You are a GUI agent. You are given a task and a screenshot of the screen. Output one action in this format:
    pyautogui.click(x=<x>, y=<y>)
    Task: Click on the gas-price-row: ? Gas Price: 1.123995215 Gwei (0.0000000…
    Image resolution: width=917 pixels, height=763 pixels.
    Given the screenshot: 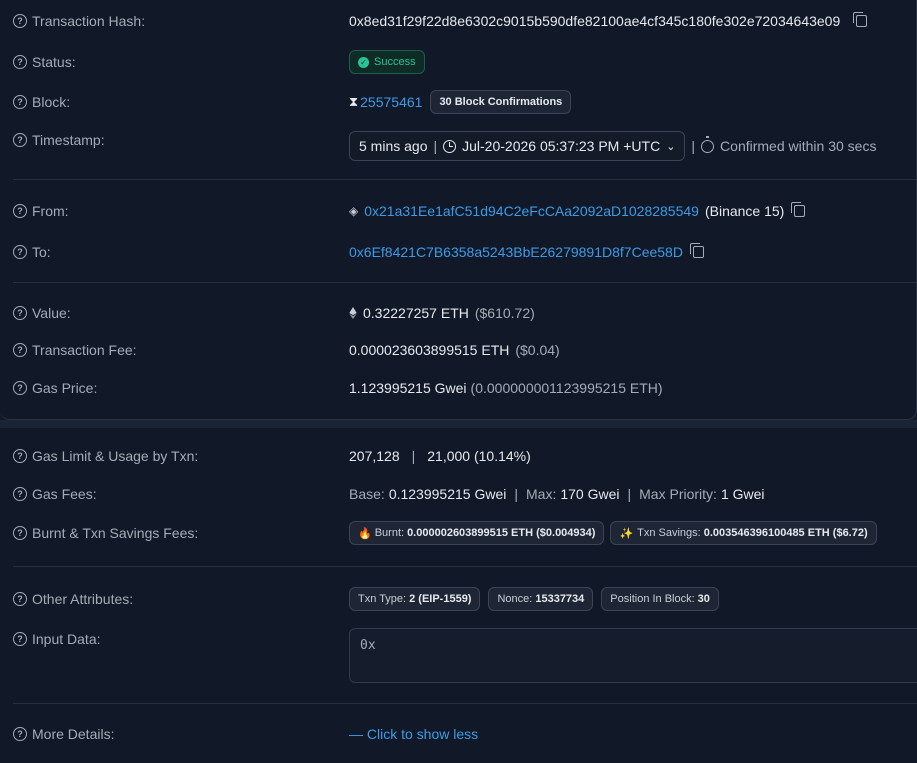 What is the action you would take?
    pyautogui.click(x=458, y=388)
    